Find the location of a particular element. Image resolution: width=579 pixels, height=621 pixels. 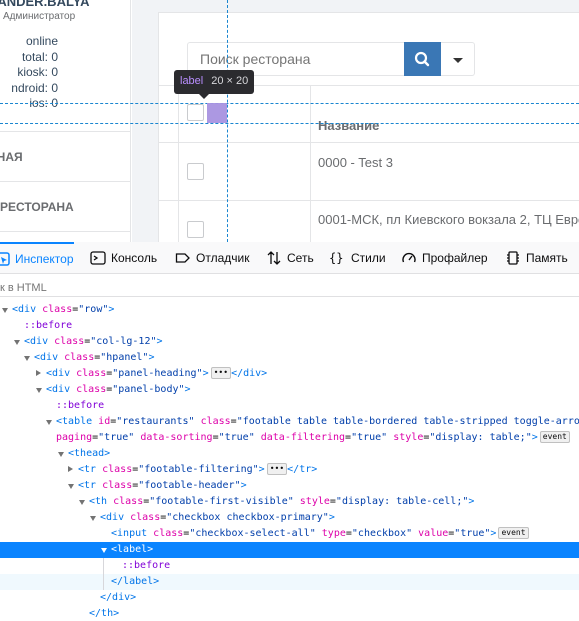

markup-node-row: <div class="hpanel"> is located at coordinates (289, 358).